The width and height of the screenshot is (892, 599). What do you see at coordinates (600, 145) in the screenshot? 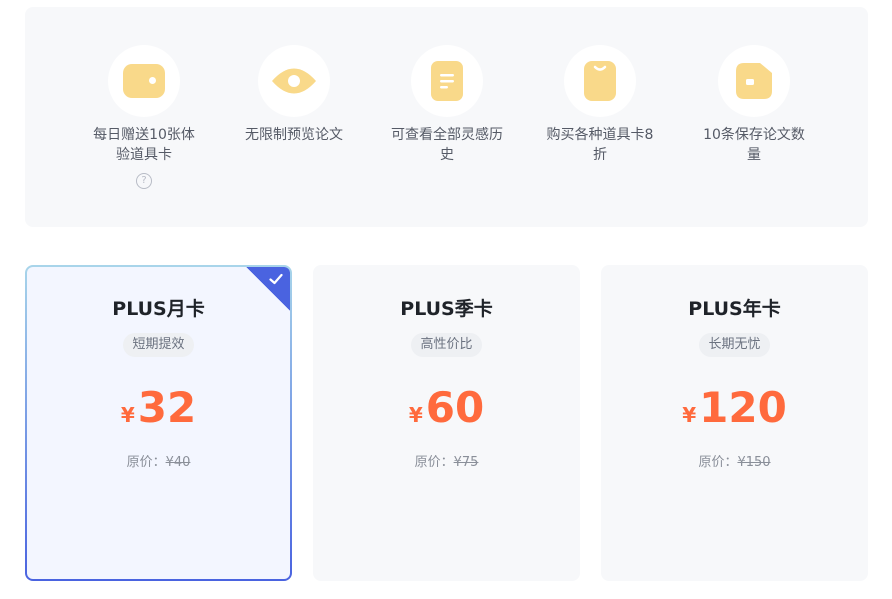
I see `benefit-label: 购买各种道具卡8折` at bounding box center [600, 145].